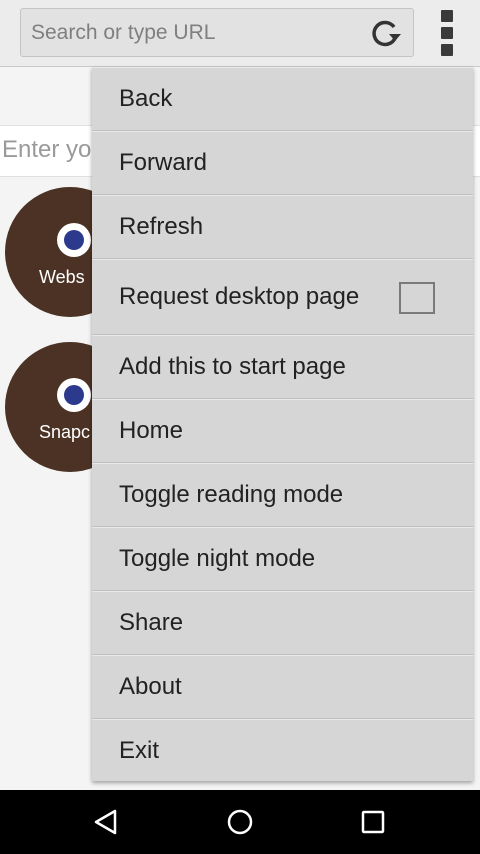 The width and height of the screenshot is (480, 854). I want to click on menu-item-label: Toggle night mode, so click(217, 558).